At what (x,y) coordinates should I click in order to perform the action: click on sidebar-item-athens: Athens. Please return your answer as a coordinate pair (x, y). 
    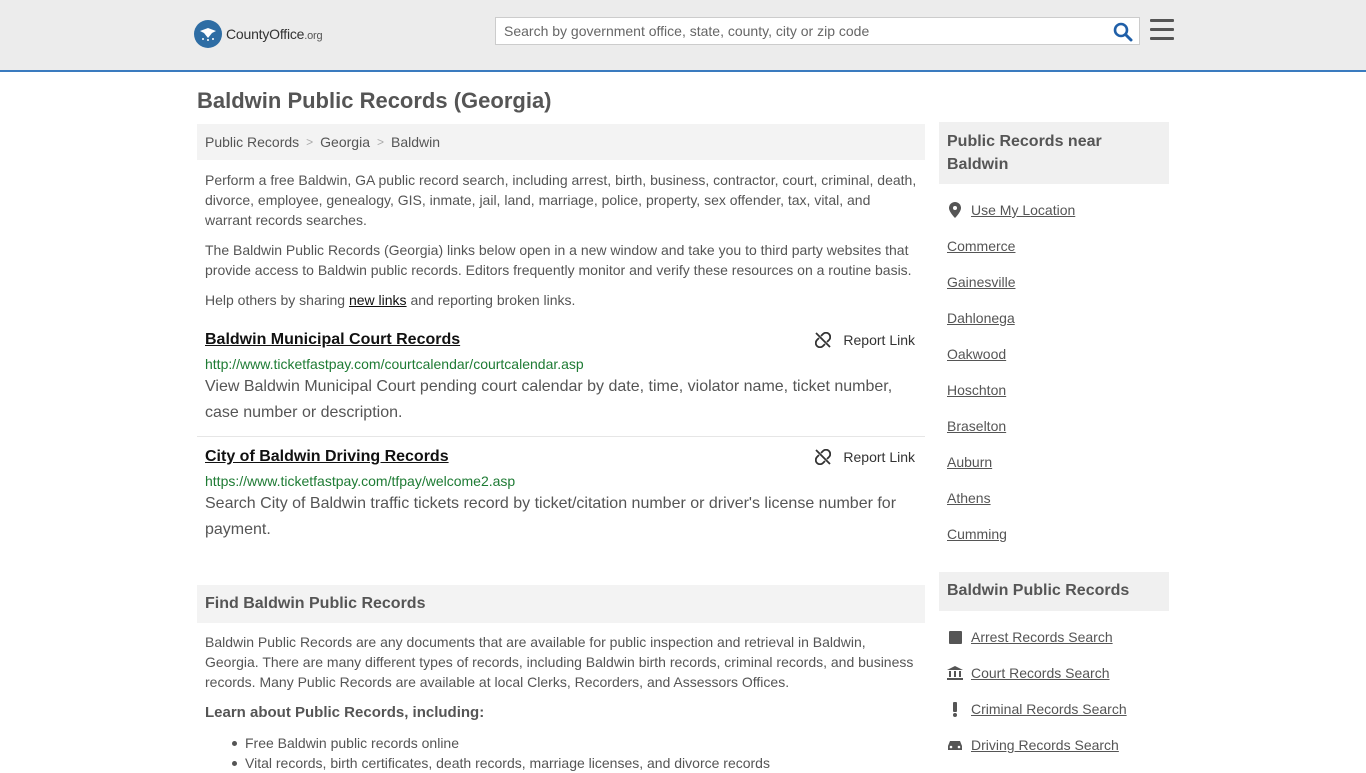
    Looking at the image, I should click on (1011, 498).